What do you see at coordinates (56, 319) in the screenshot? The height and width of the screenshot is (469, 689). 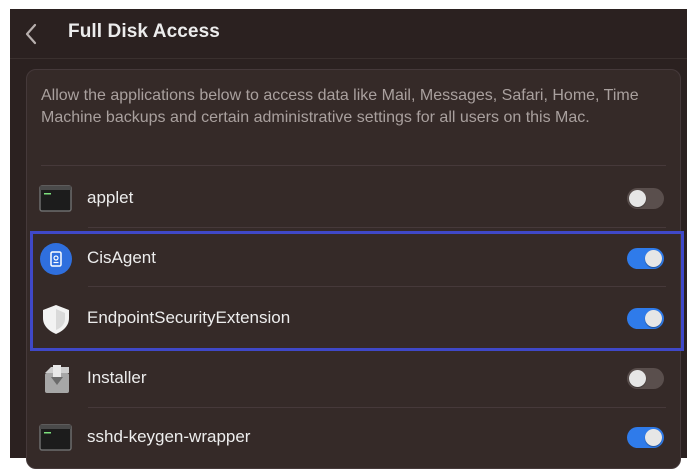 I see `shield-icon` at bounding box center [56, 319].